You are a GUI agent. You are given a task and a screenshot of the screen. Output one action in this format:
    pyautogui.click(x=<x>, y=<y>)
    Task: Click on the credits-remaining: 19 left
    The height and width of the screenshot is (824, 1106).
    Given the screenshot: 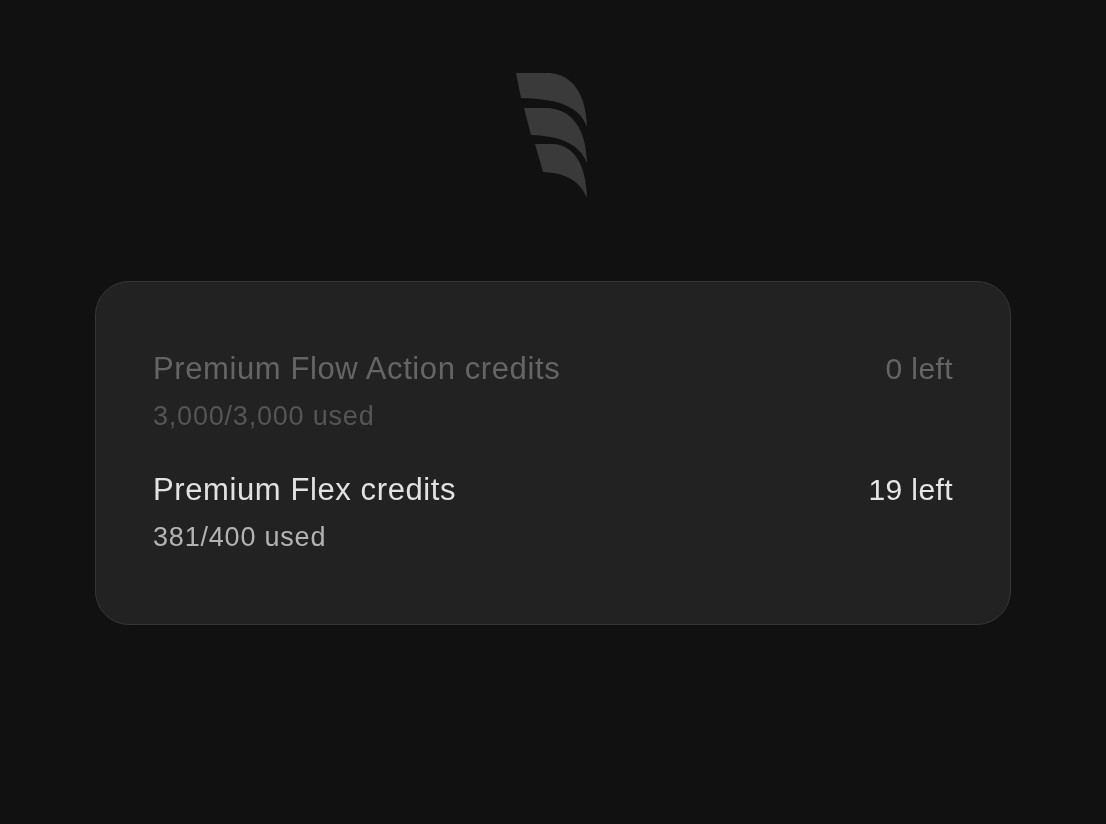 What is the action you would take?
    pyautogui.click(x=910, y=490)
    